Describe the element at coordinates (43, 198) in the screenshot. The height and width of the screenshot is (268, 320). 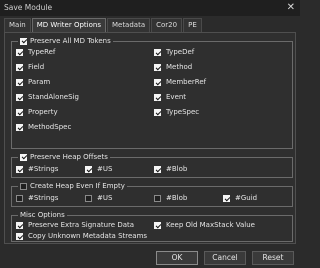
I see `create-heap-strings-label: #Strings` at that location.